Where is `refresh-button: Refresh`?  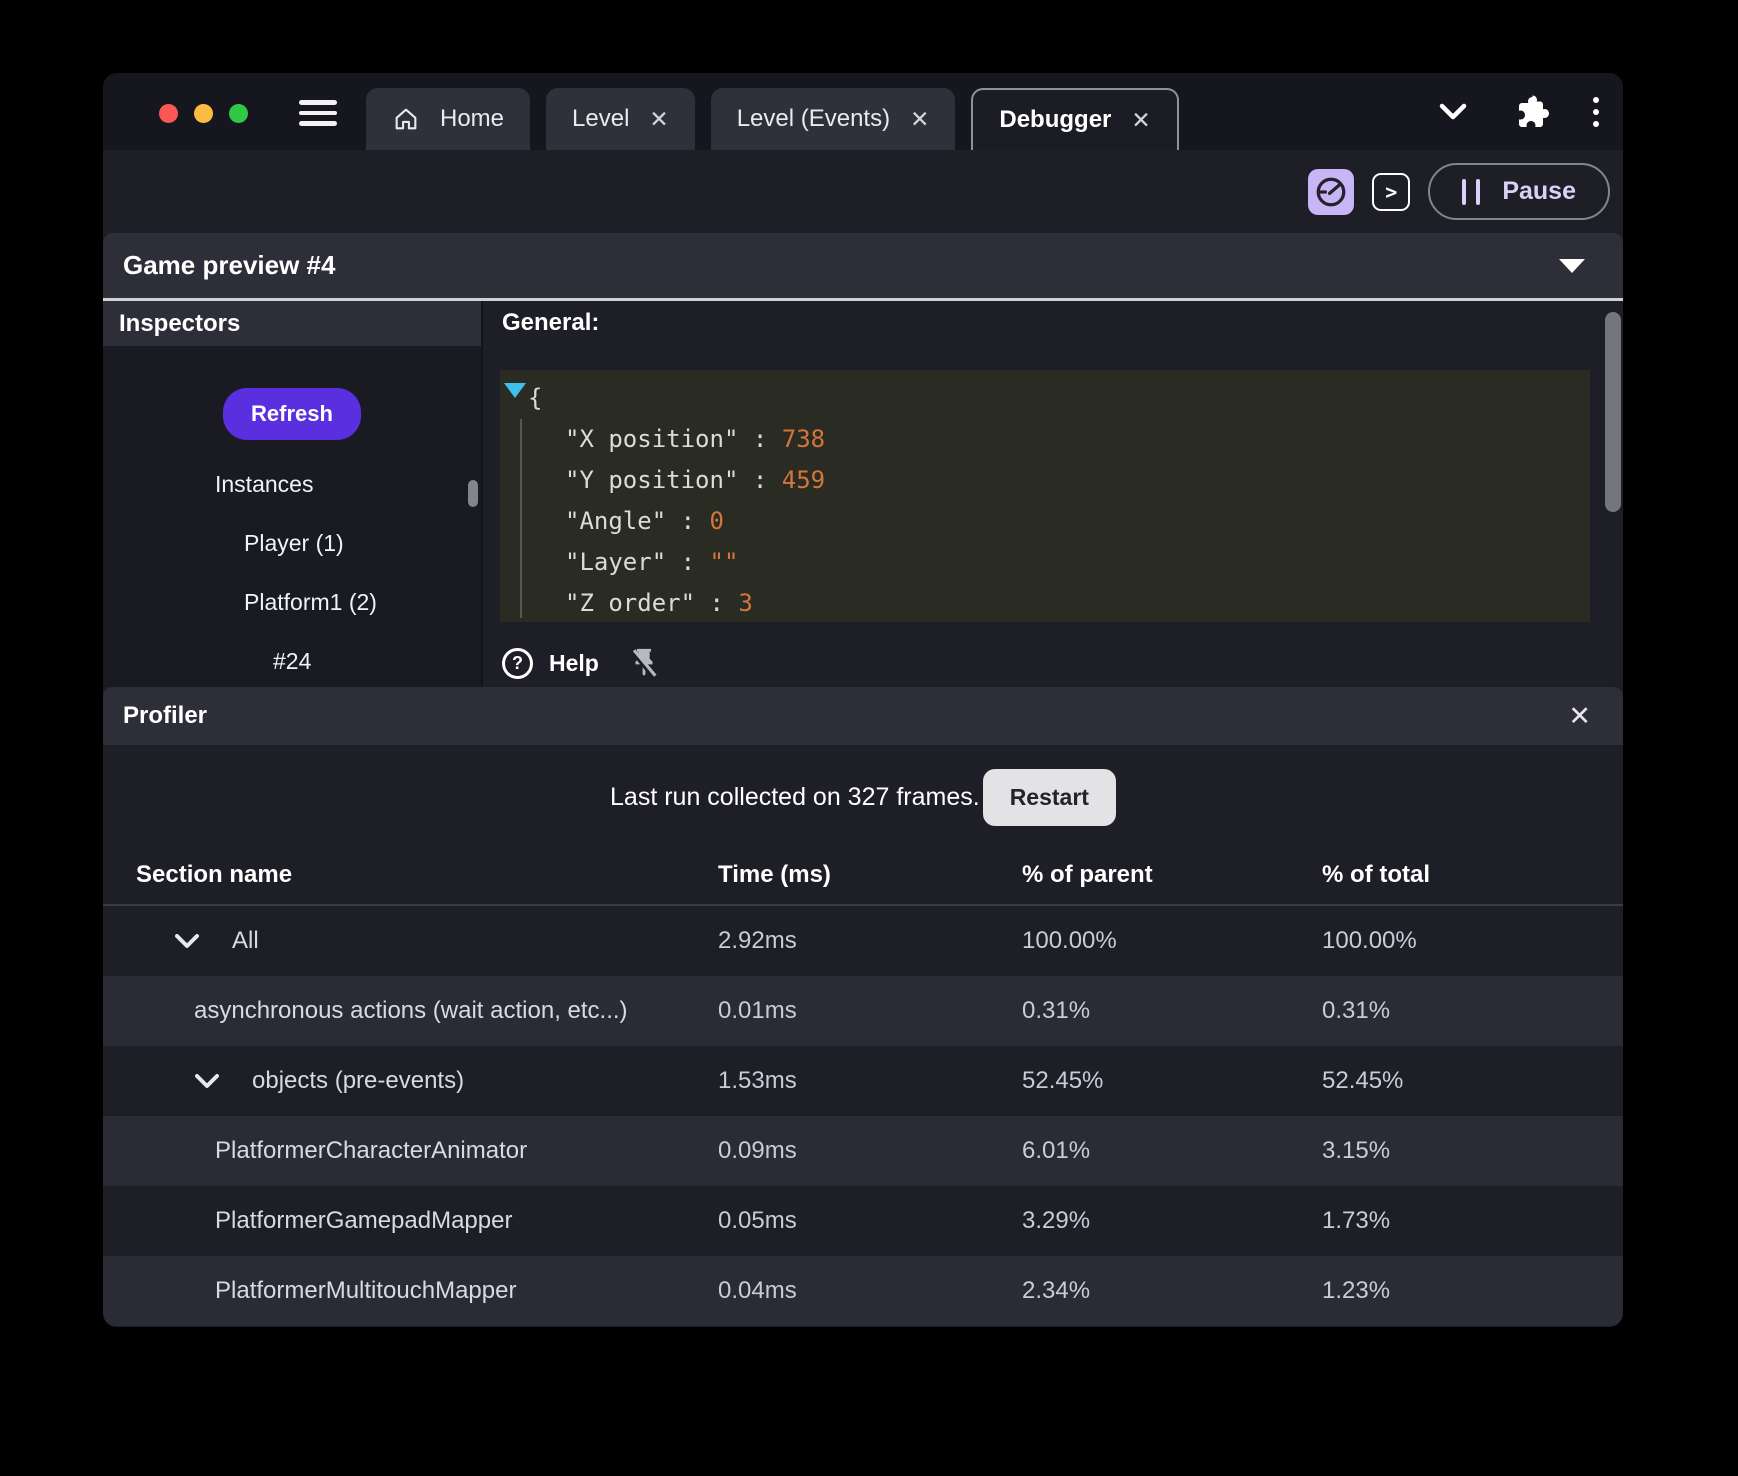 refresh-button: Refresh is located at coordinates (292, 414).